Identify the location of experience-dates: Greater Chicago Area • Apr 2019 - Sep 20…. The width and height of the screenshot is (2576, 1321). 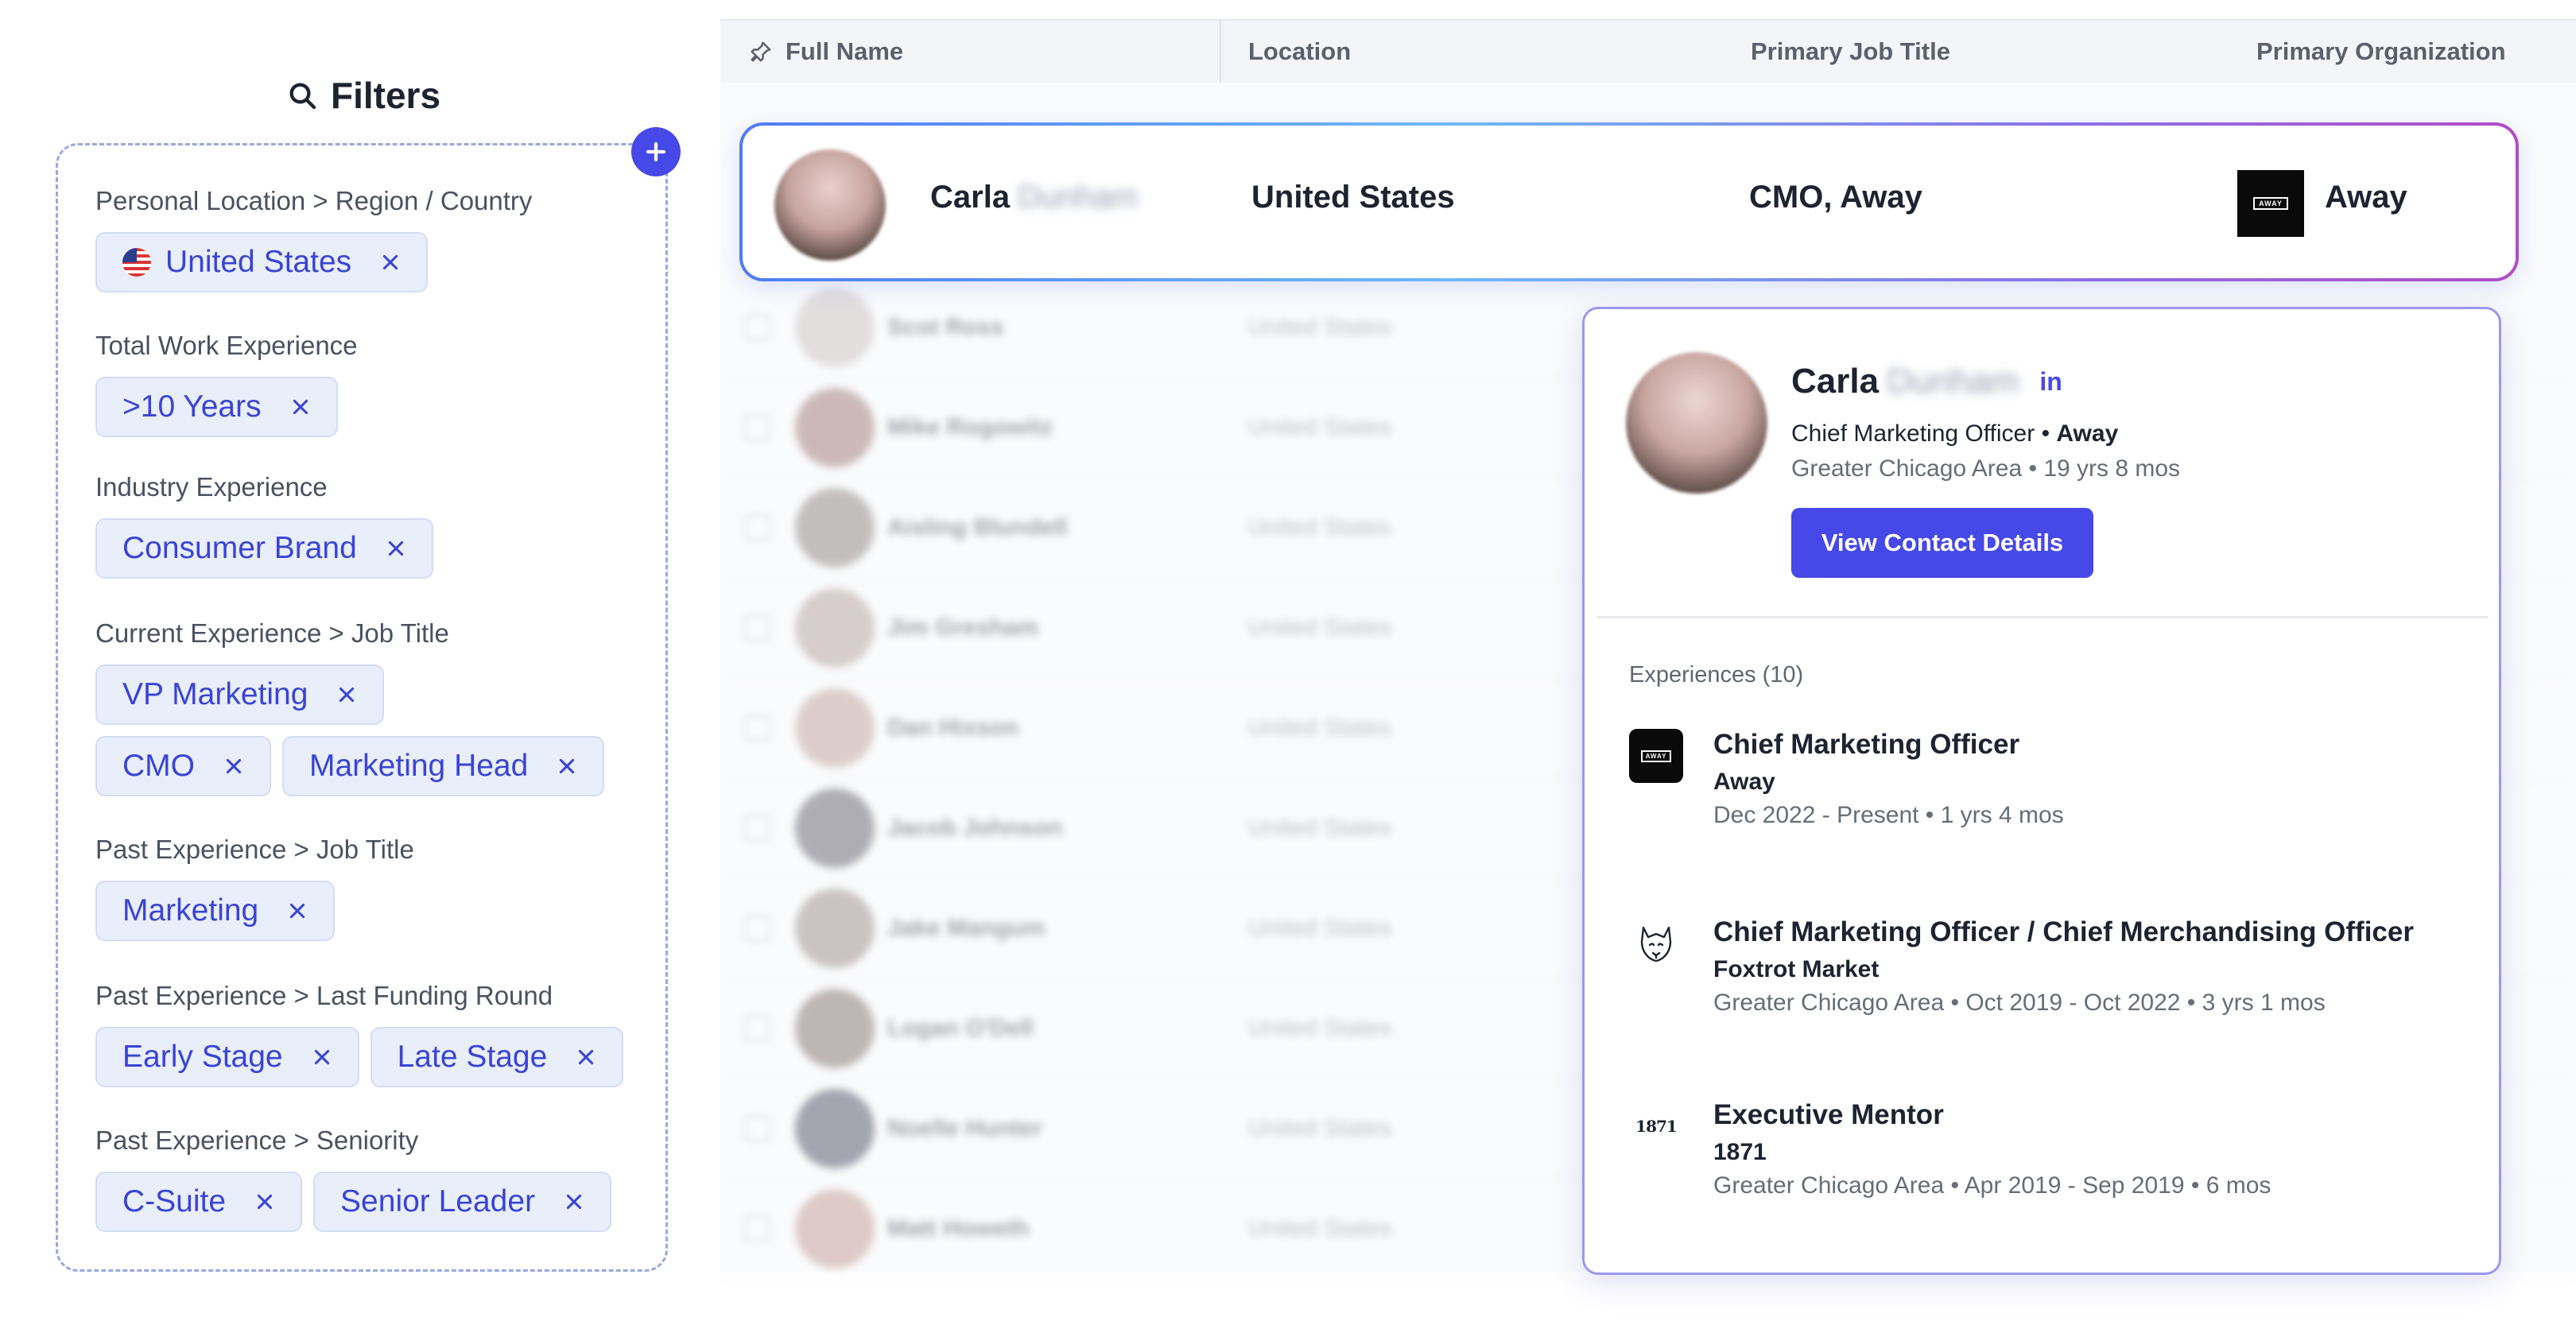
(1992, 1185).